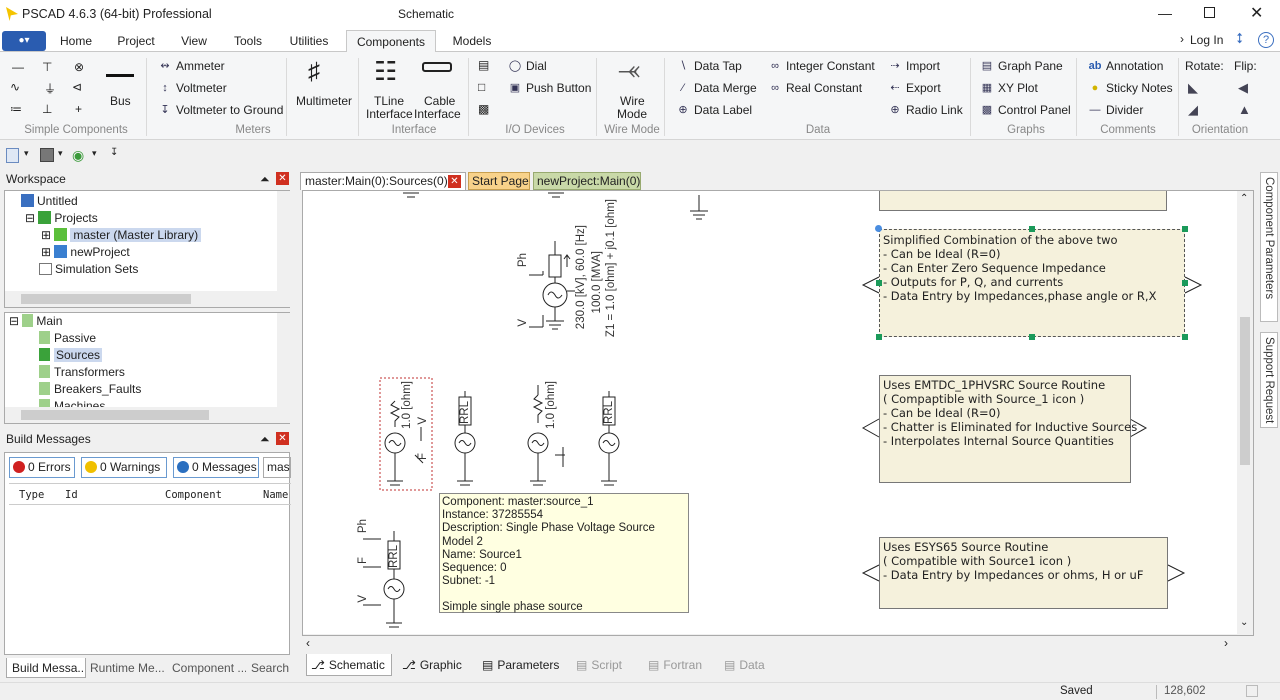 This screenshot has height=700, width=1280. Describe the element at coordinates (265, 179) in the screenshot. I see `pin-icon: ⏶` at that location.